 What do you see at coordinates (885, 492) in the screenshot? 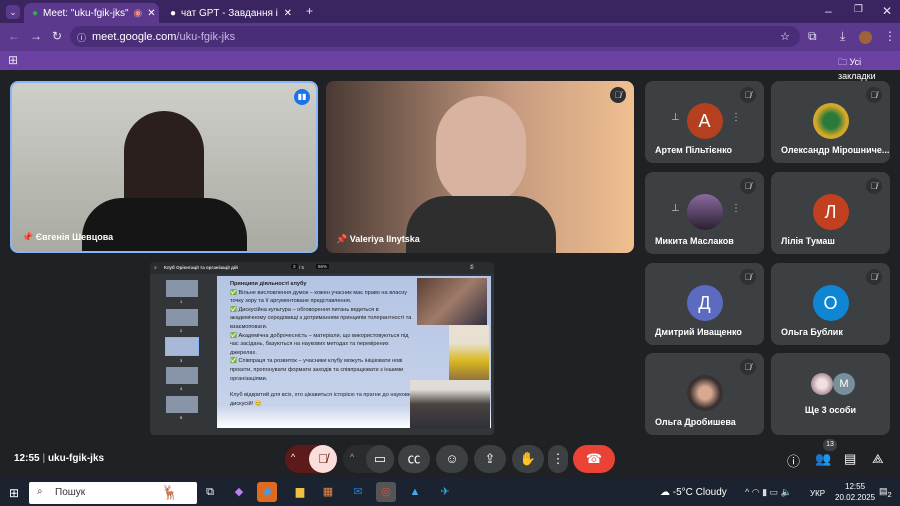
I see `notifications-icon: ▤2` at bounding box center [885, 492].